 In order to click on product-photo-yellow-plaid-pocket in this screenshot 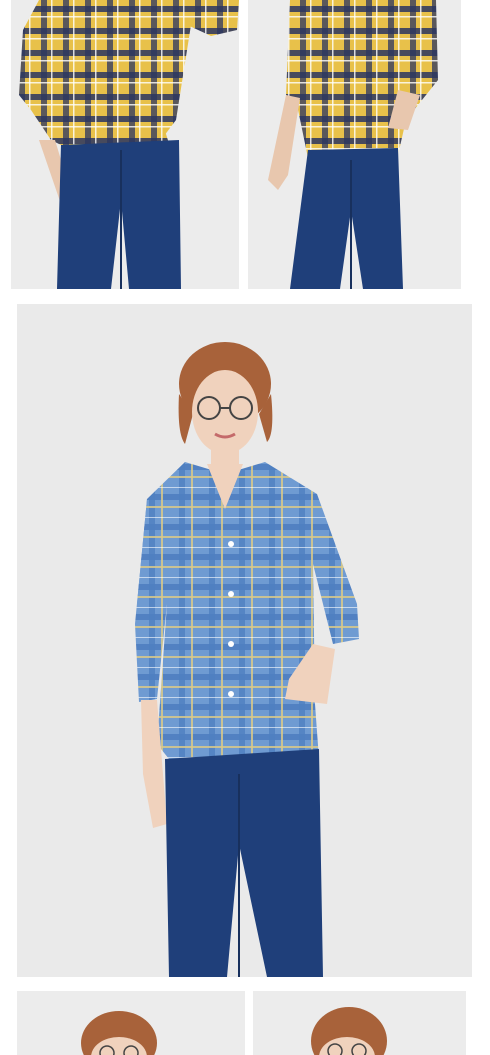, I will do `click(354, 144)`.